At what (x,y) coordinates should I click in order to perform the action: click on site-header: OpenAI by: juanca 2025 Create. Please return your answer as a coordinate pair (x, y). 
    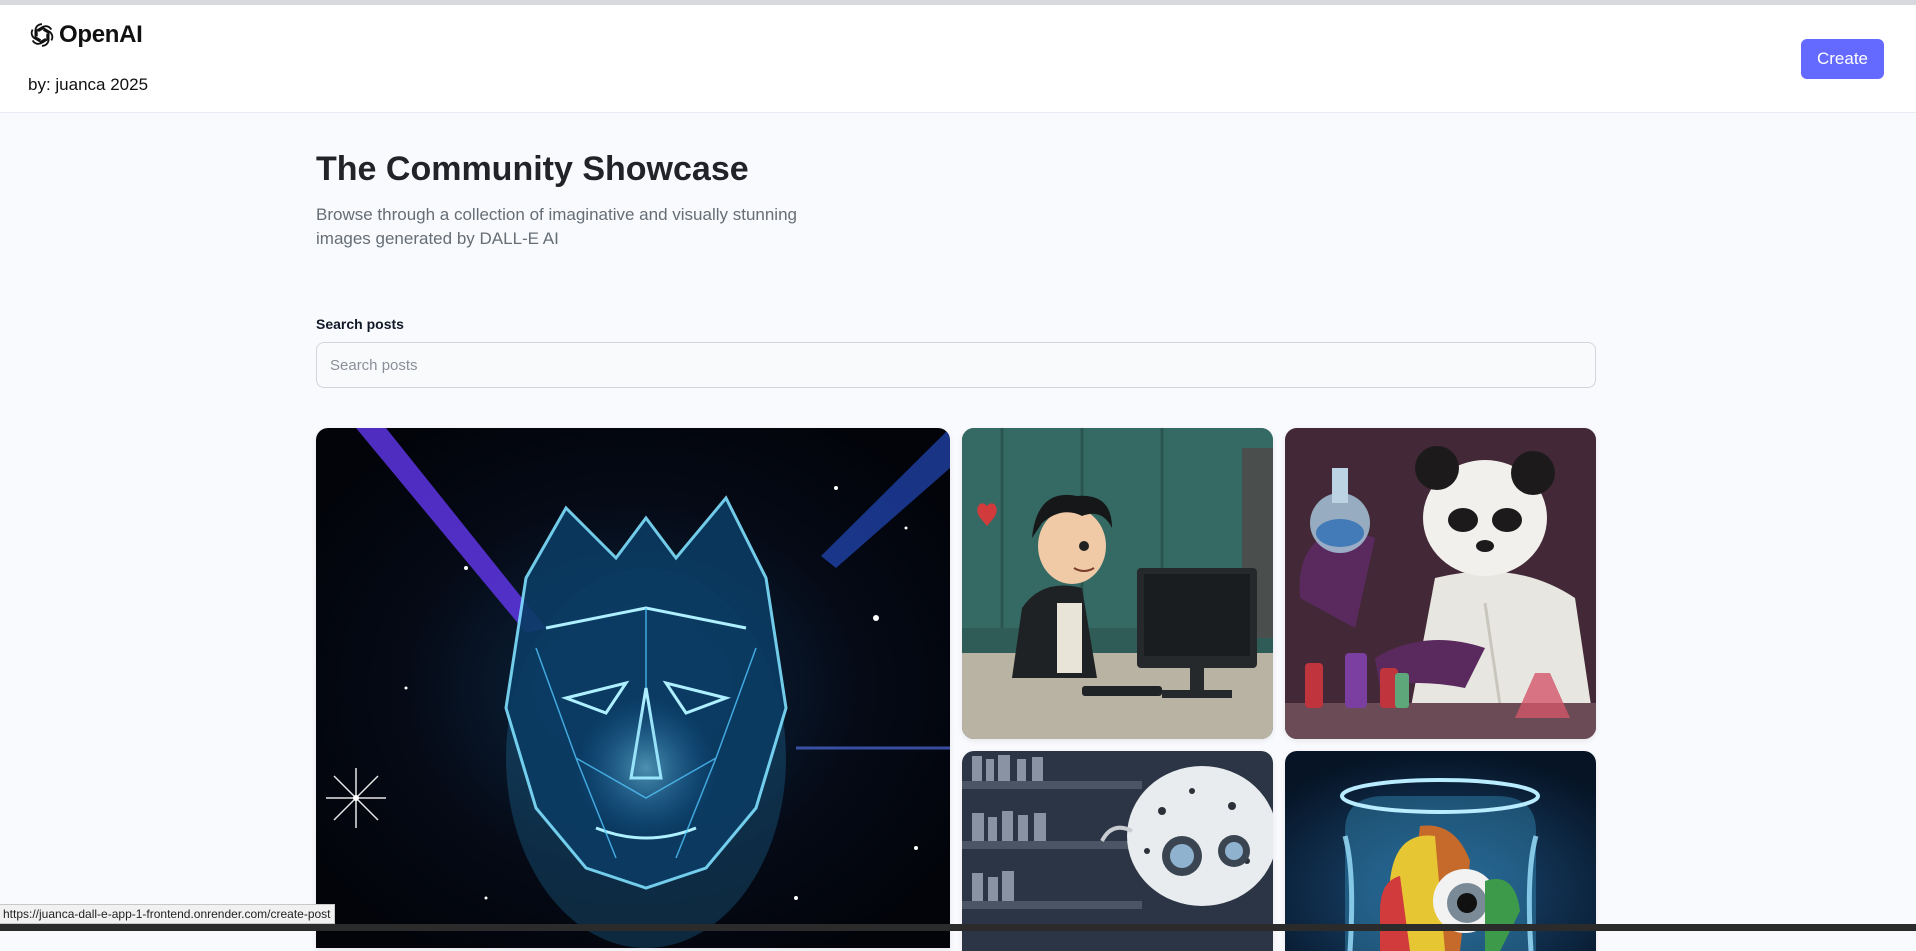
    Looking at the image, I should click on (958, 59).